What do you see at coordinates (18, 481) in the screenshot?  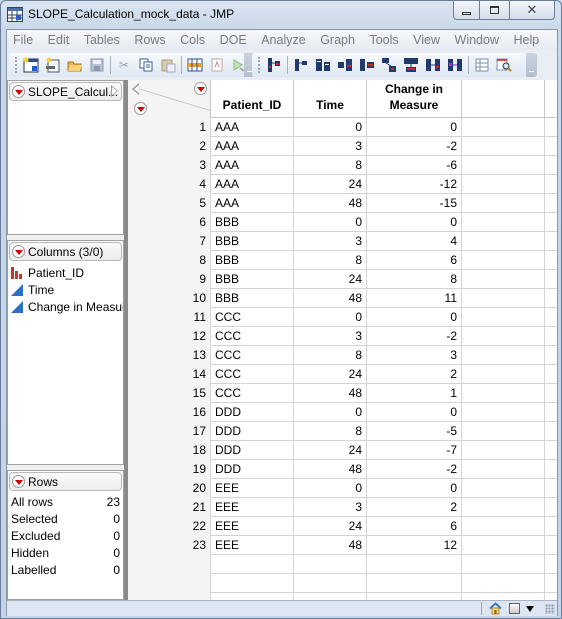 I see `rows-red-triangle-icon` at bounding box center [18, 481].